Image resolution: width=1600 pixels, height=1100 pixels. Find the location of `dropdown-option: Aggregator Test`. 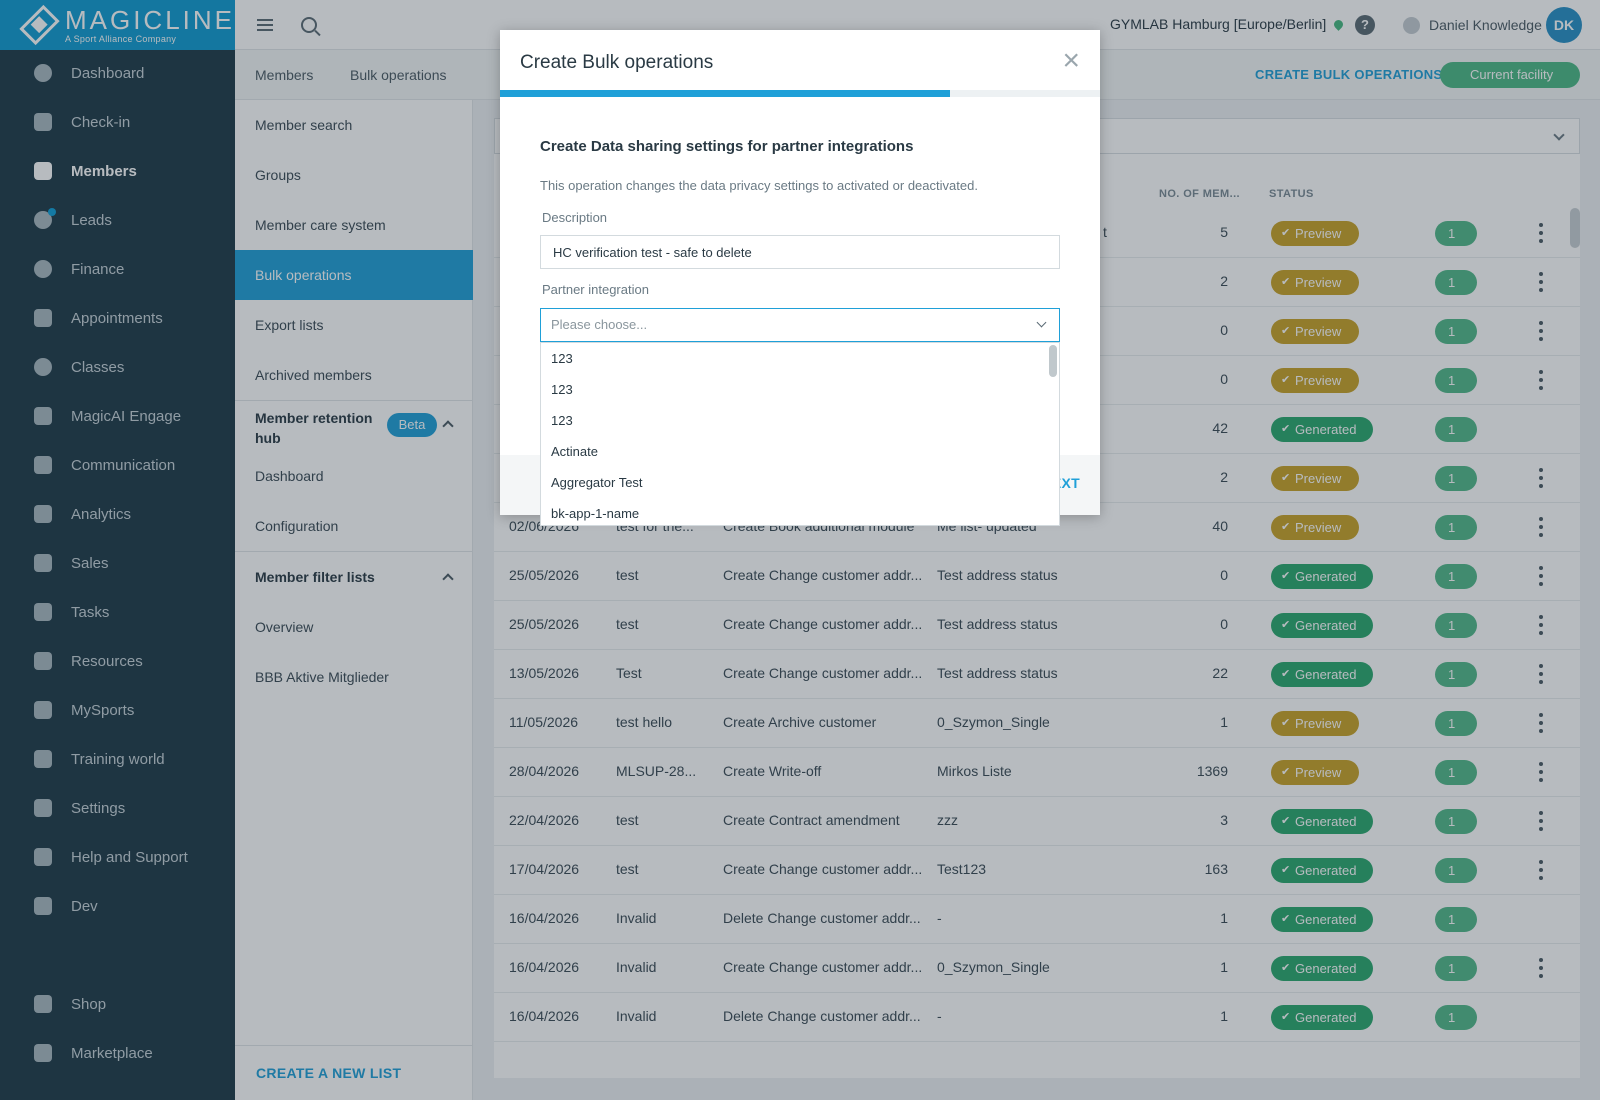

dropdown-option: Aggregator Test is located at coordinates (794, 483).